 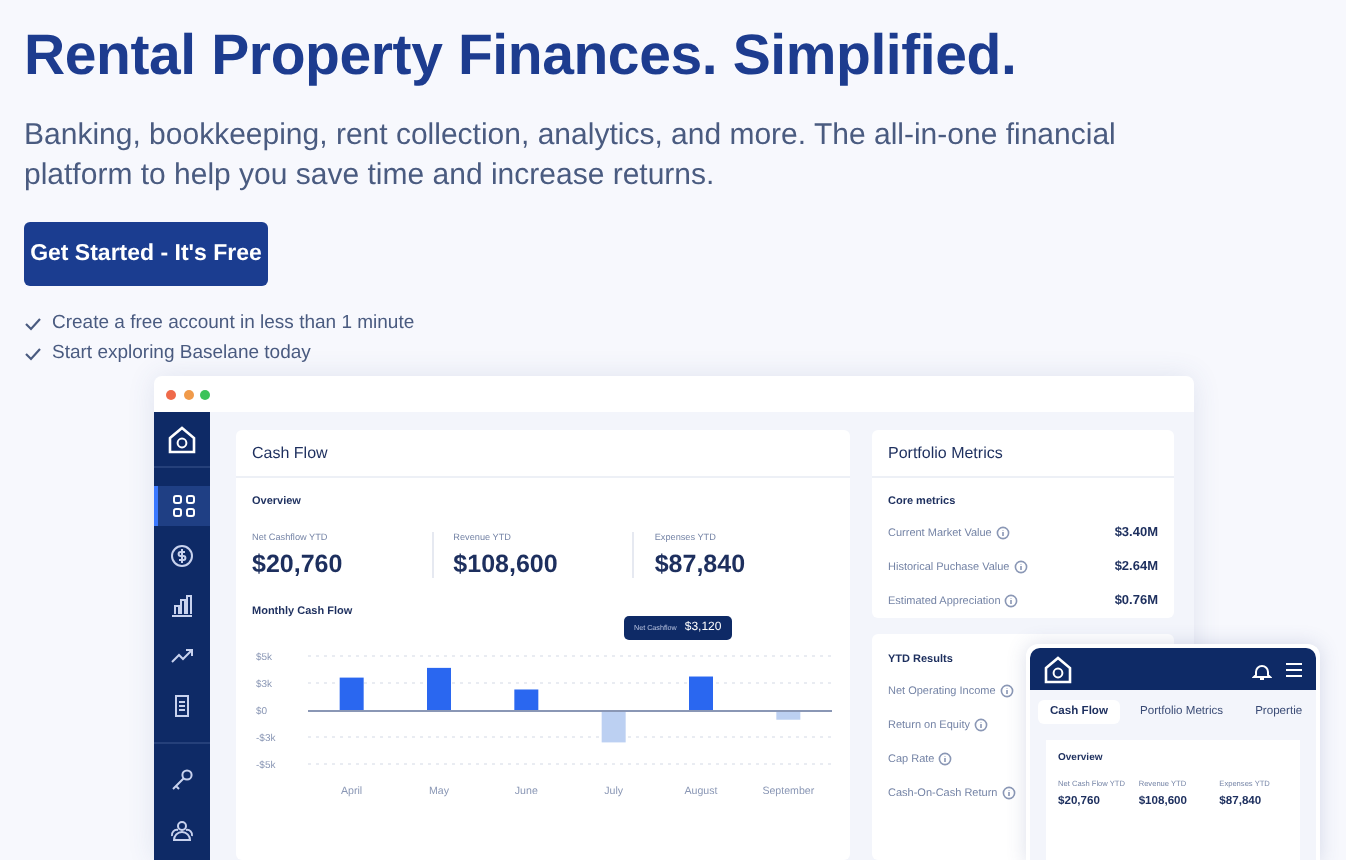 I want to click on get-started-button: Get Started - It's Free, so click(x=146, y=254).